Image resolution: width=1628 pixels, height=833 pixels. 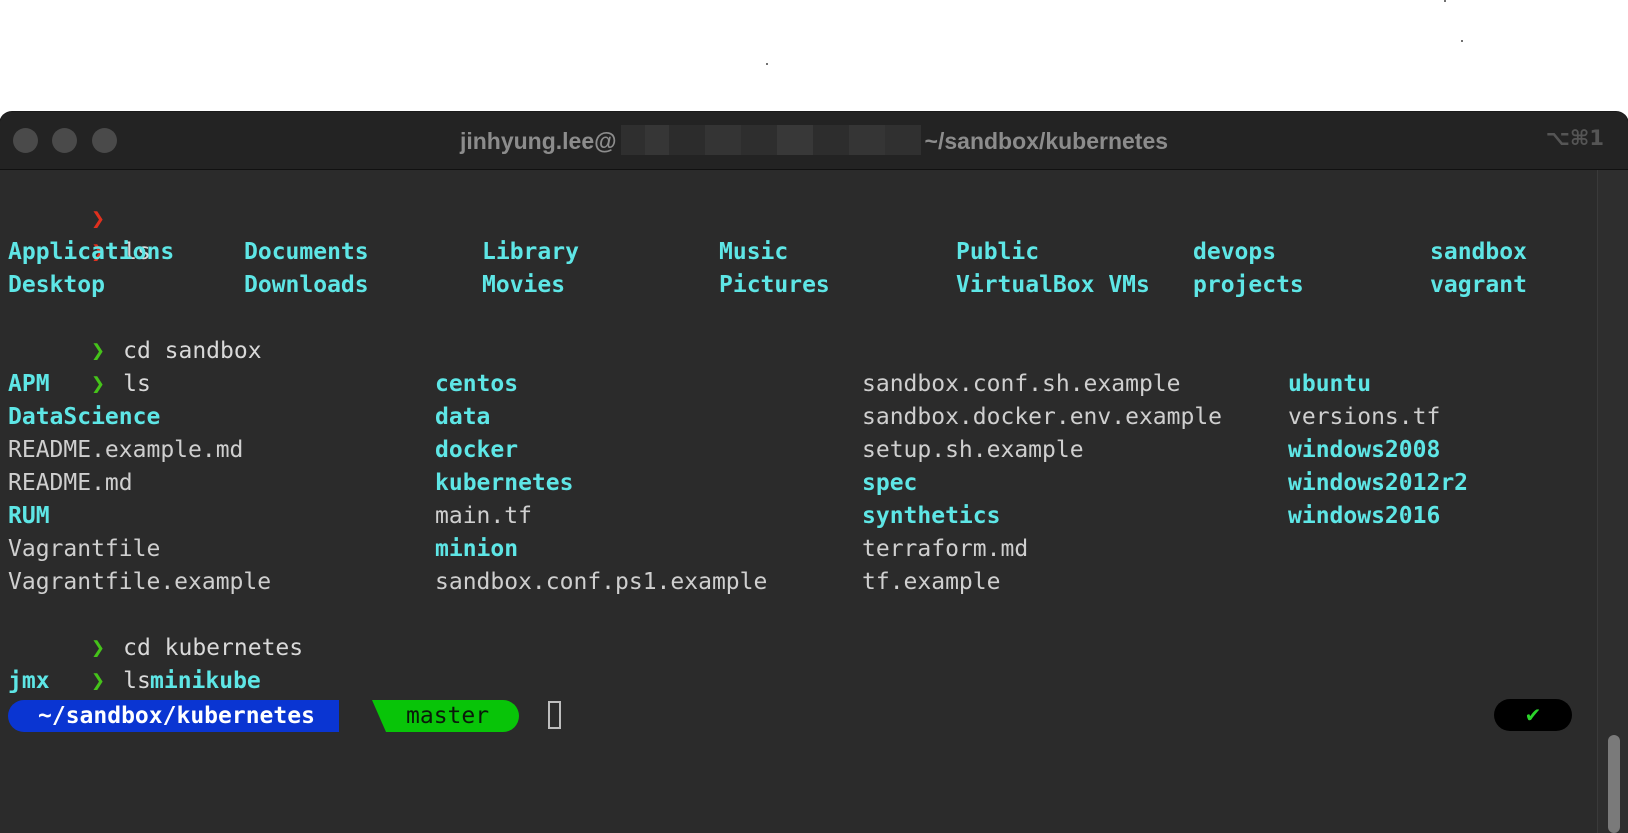 I want to click on status-check-icon: ✔, so click(x=1533, y=715).